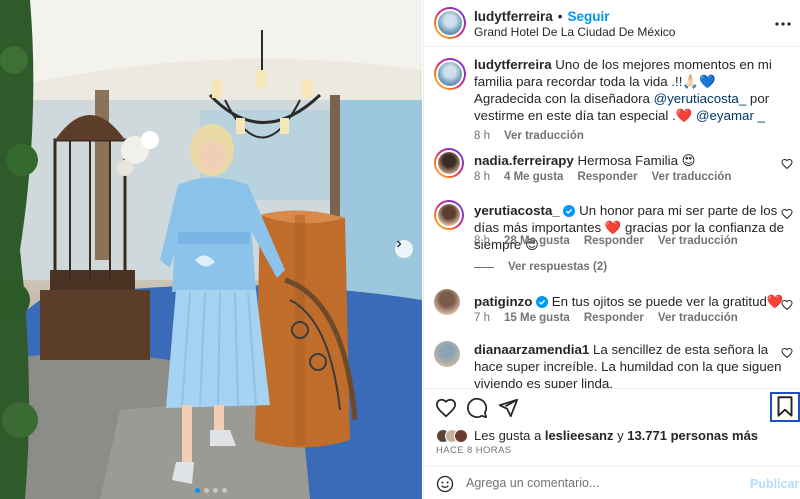  I want to click on smiley-icon, so click(445, 484).